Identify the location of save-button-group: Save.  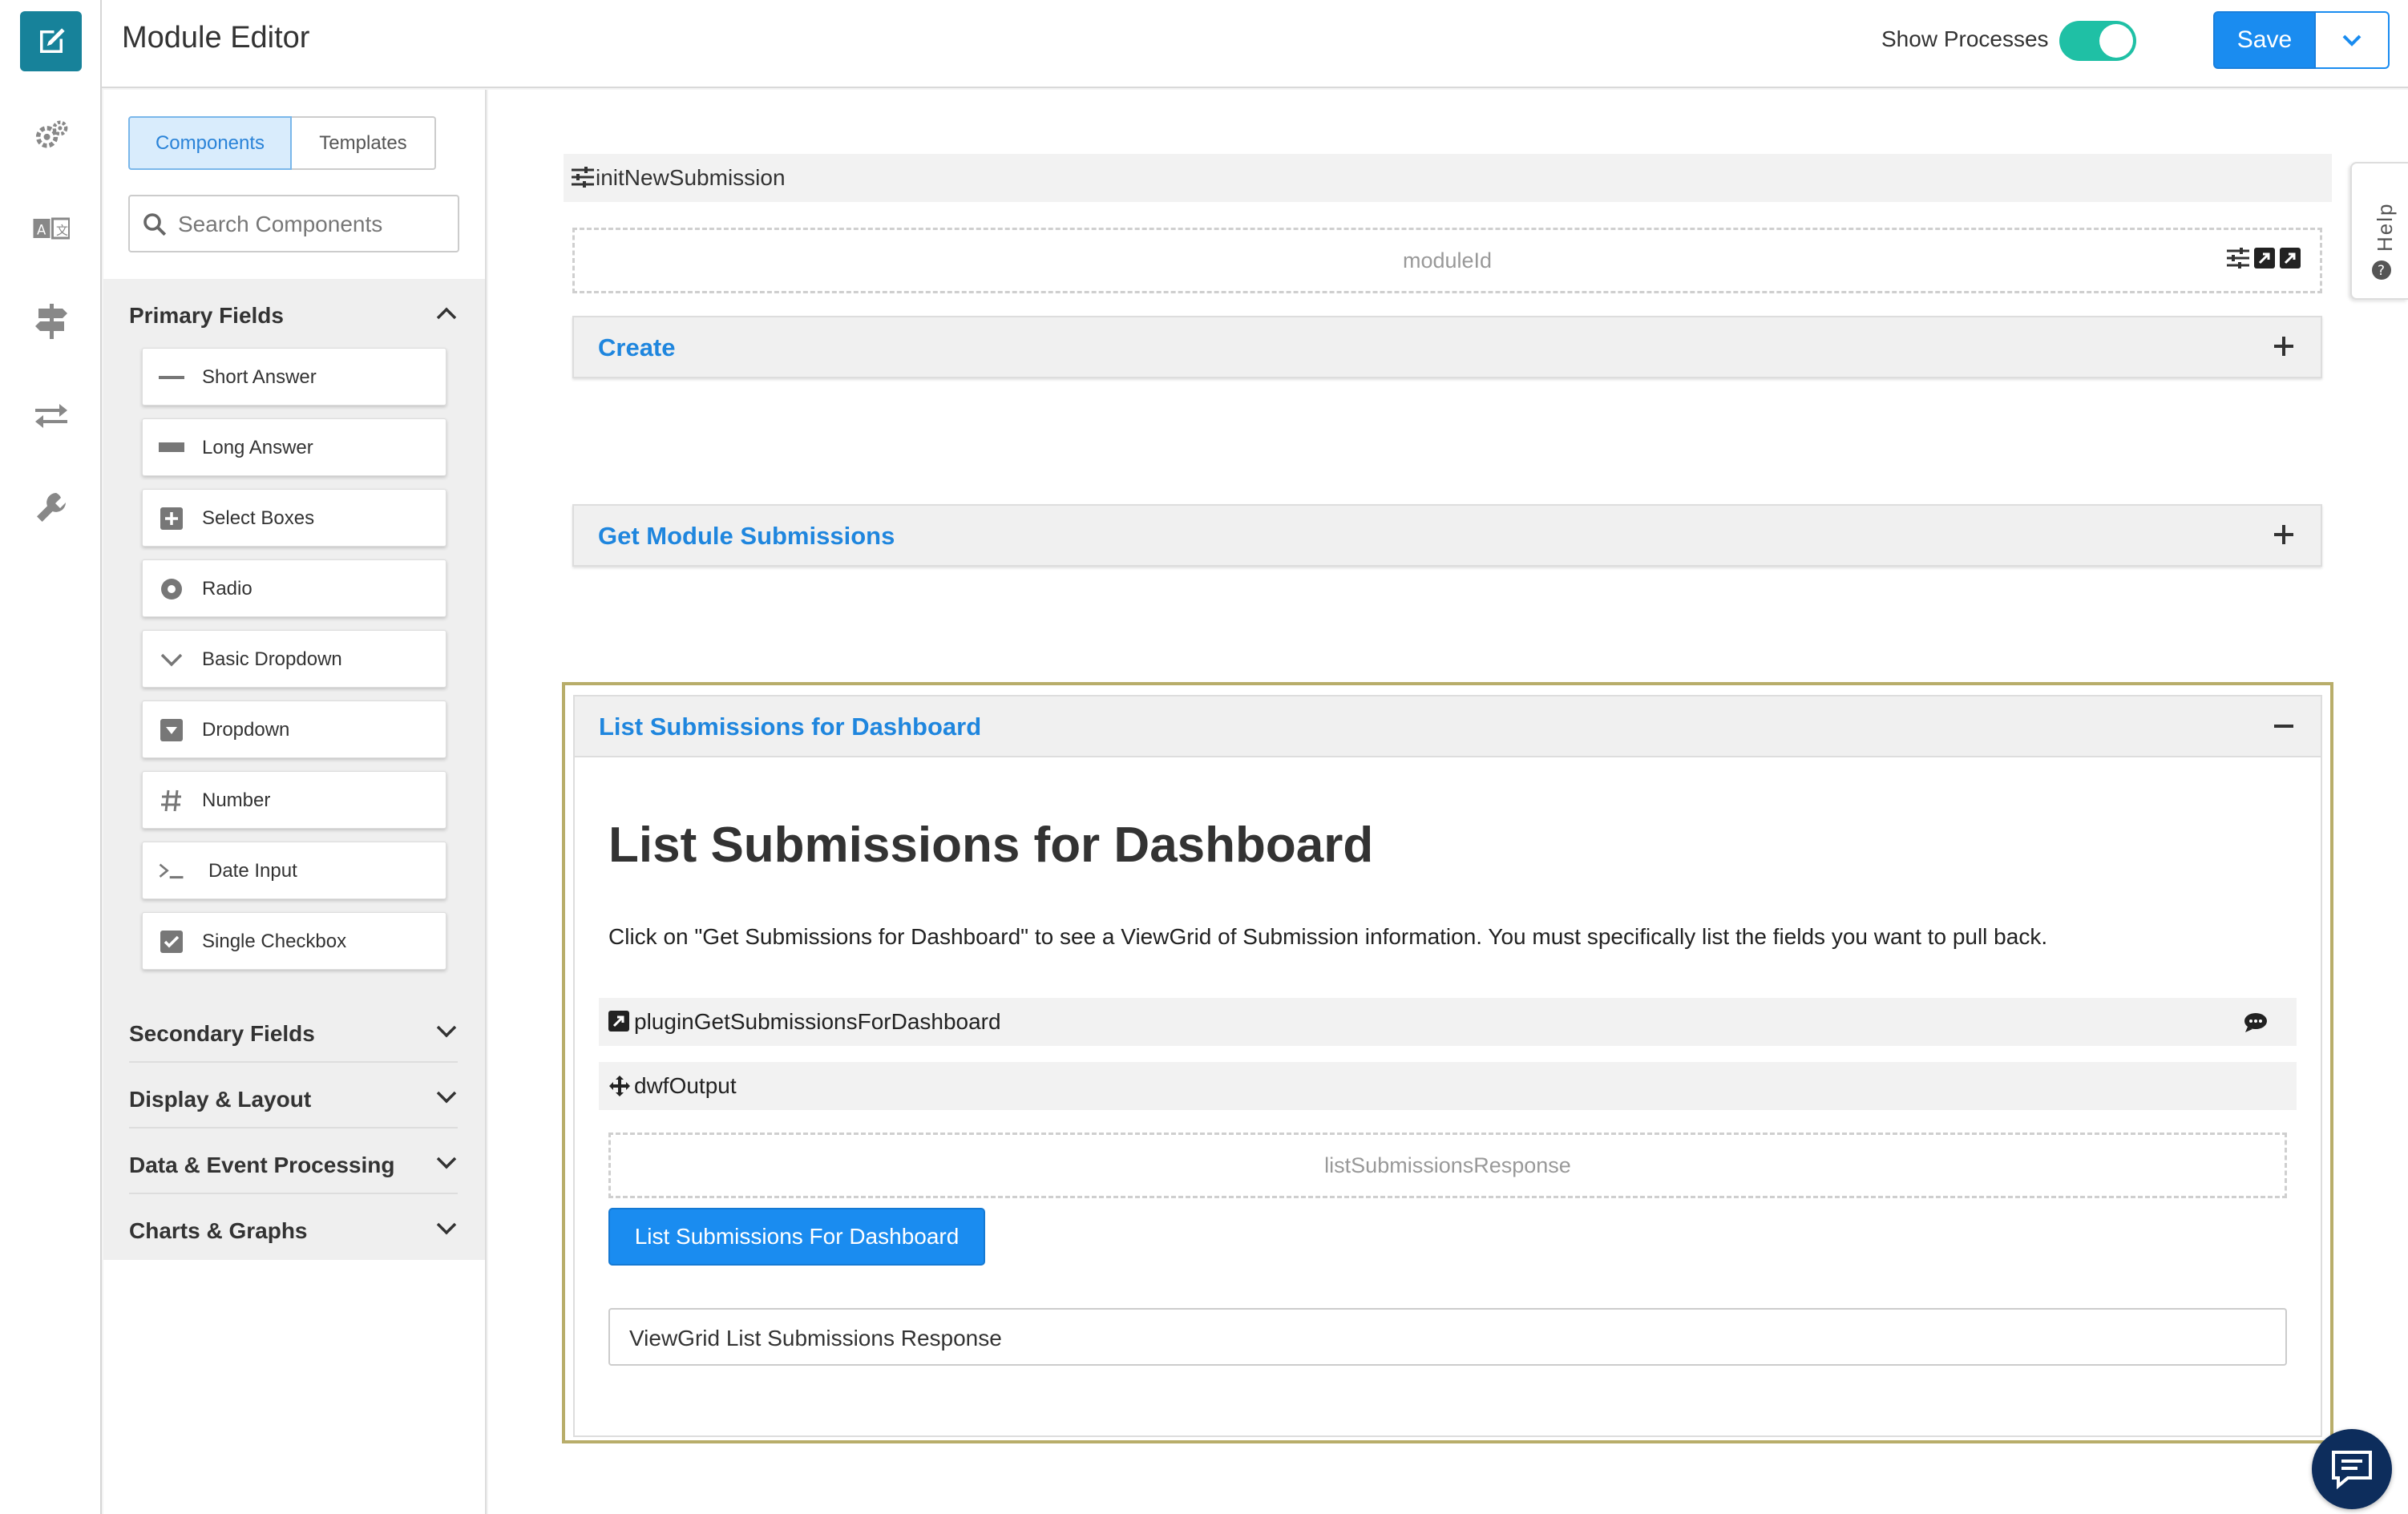
(2301, 40).